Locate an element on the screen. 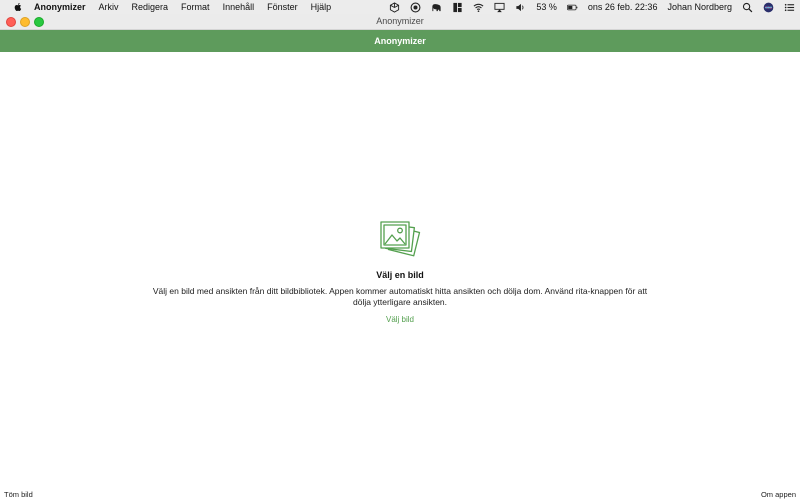 The width and height of the screenshot is (800, 500). menu-item-hjalp: Hjälp is located at coordinates (321, 7).